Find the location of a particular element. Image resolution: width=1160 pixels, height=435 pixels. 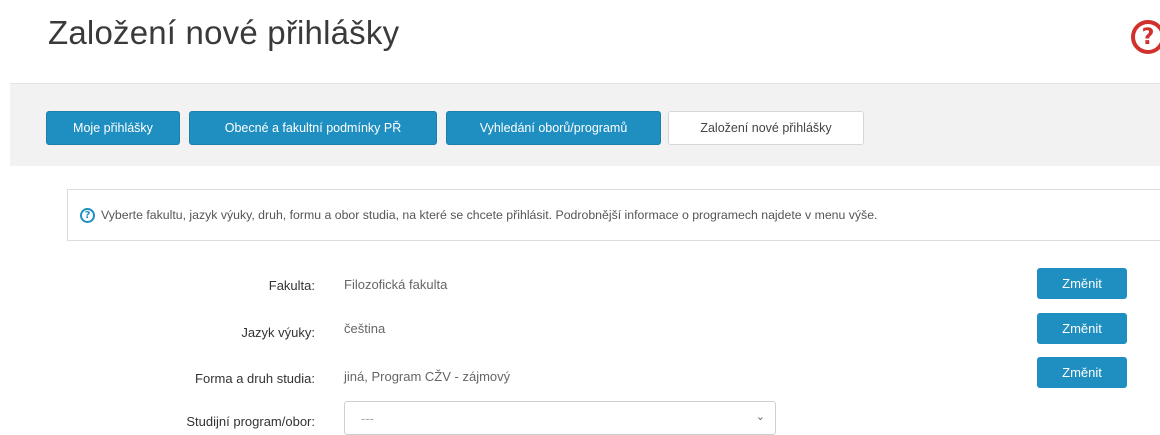

change-jazyk-button: Změnit is located at coordinates (1082, 328).